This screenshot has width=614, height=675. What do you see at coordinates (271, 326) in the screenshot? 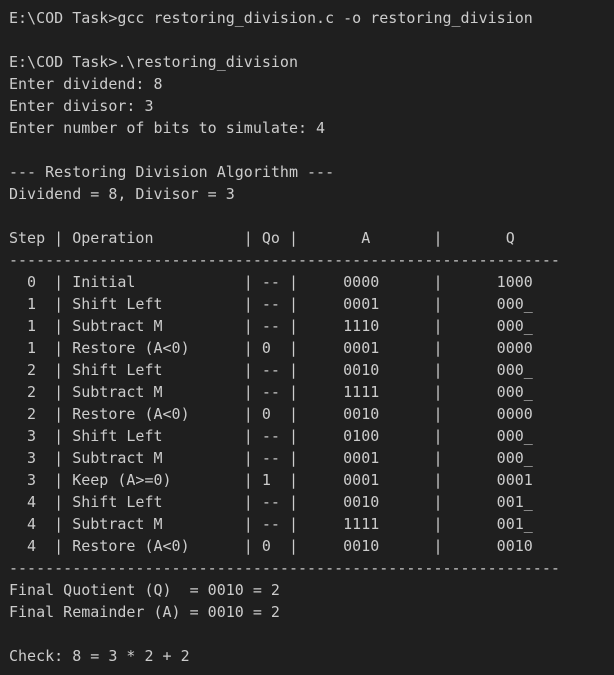
I see `table-row: 1 | Subtract M | -- | 1110 | 000_` at bounding box center [271, 326].